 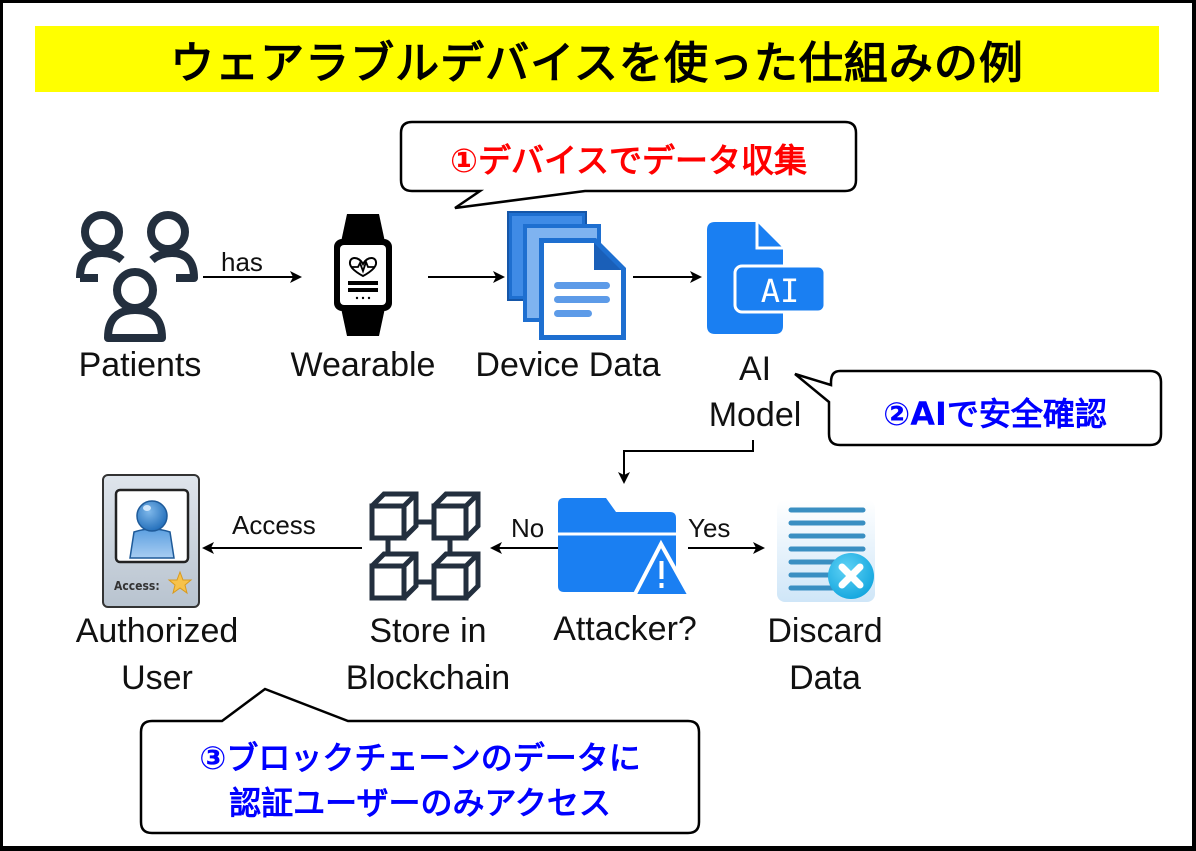 What do you see at coordinates (568, 365) in the screenshot?
I see `node-label-device-data: Device Data` at bounding box center [568, 365].